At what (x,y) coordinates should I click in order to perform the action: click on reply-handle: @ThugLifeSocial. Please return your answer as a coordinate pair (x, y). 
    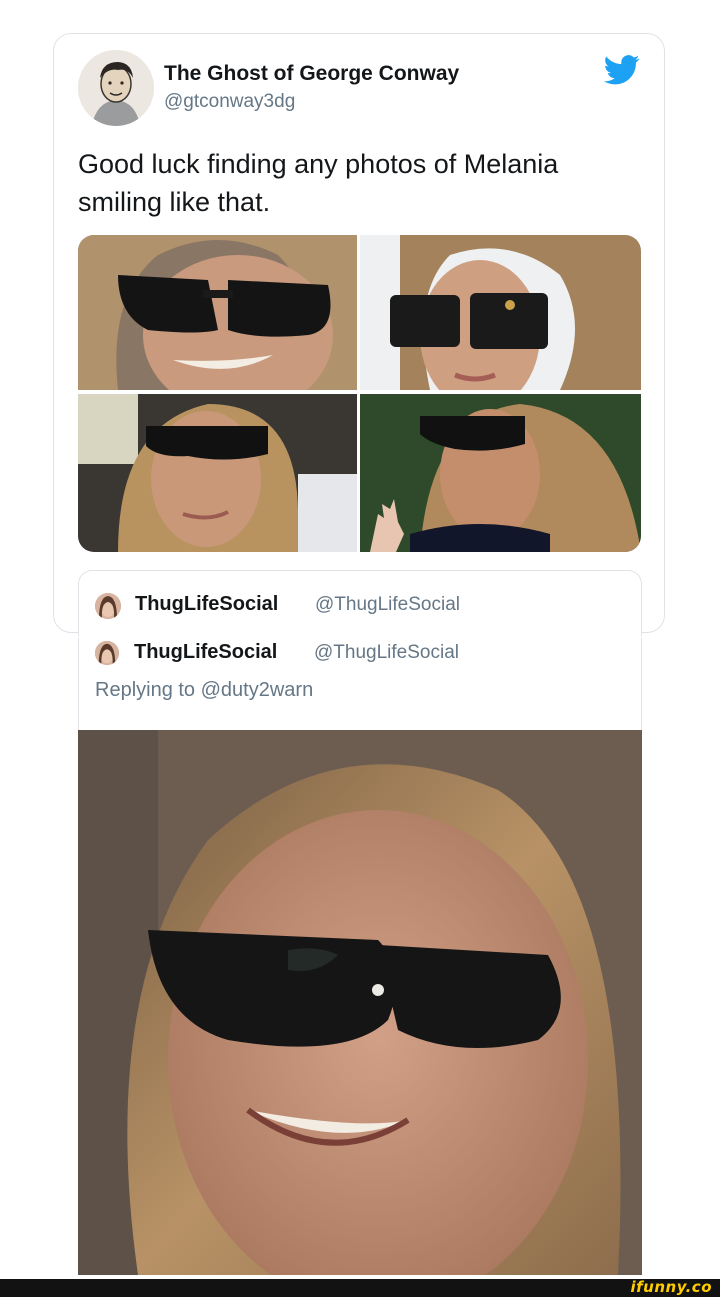
    Looking at the image, I should click on (386, 653).